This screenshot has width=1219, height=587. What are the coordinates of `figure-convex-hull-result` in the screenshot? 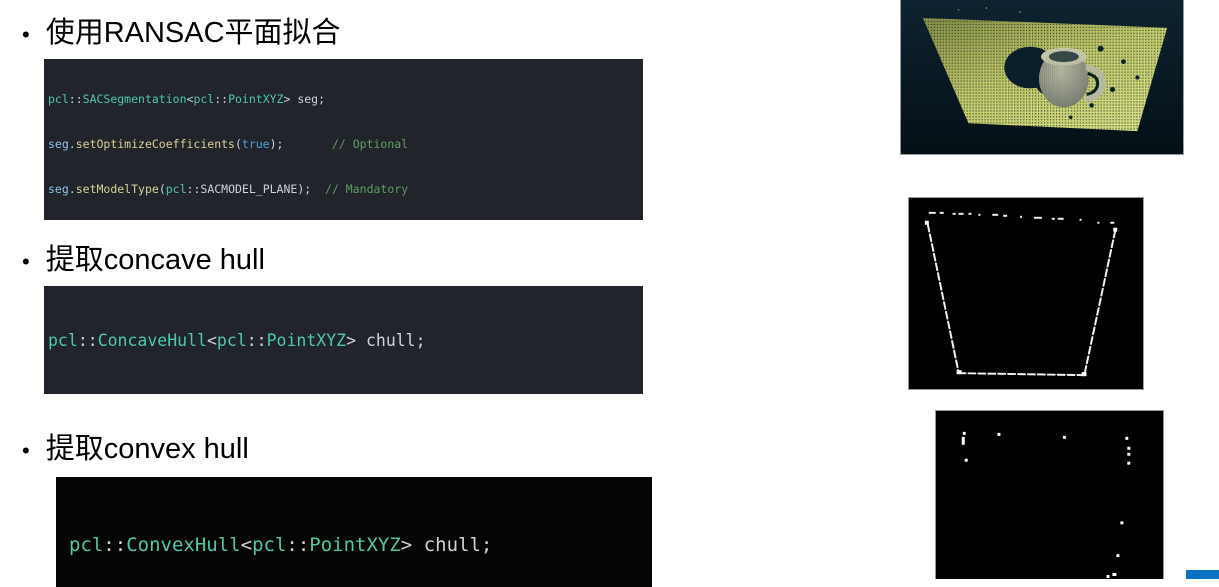 It's located at (1049, 494).